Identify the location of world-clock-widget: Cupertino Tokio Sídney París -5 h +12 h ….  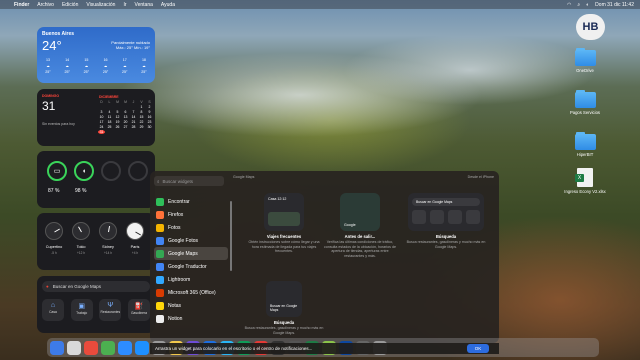
(96, 241).